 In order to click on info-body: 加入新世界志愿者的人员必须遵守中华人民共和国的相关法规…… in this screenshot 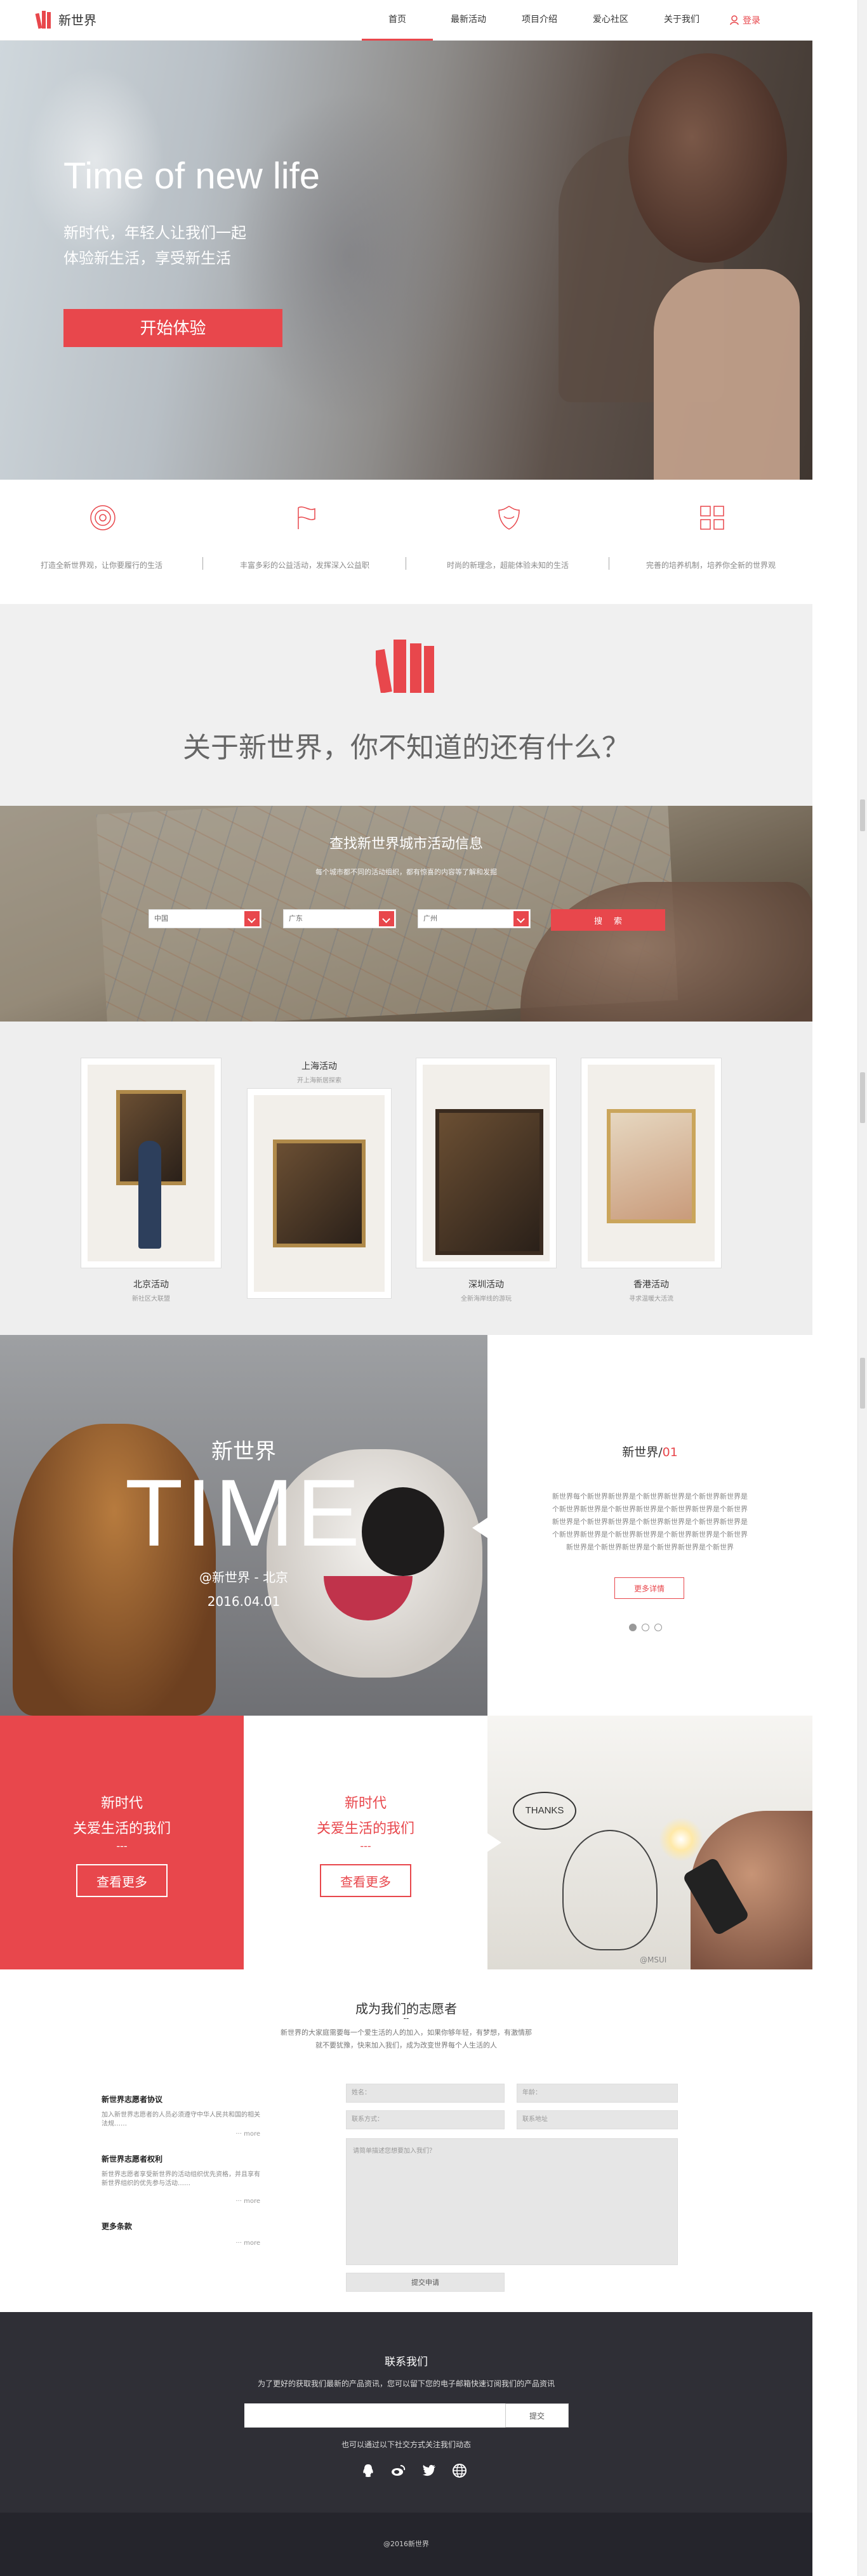, I will do `click(181, 2119)`.